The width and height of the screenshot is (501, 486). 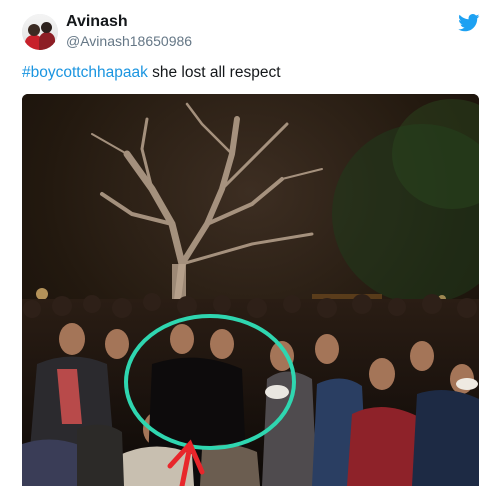 I want to click on twitter-bird-icon, so click(x=469, y=23).